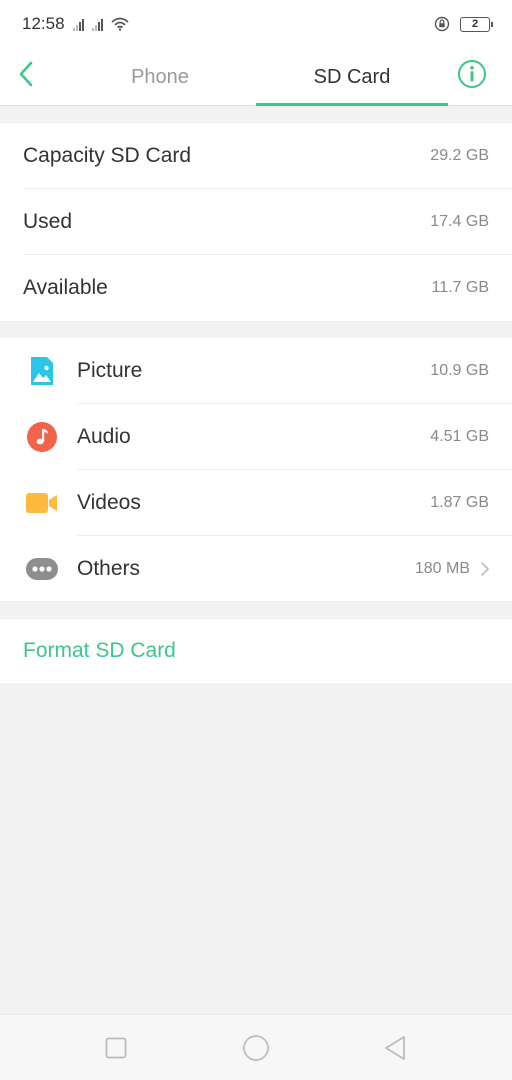 This screenshot has height=1080, width=512. I want to click on more-dots-icon, so click(42, 569).